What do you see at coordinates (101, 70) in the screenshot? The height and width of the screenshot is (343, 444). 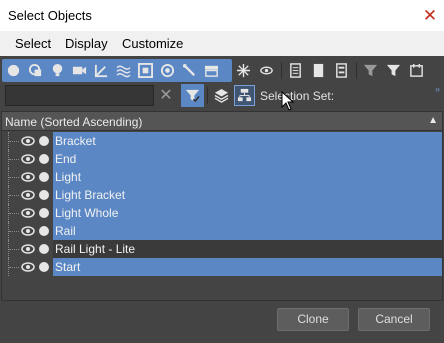 I see `helpers-filter-icon` at bounding box center [101, 70].